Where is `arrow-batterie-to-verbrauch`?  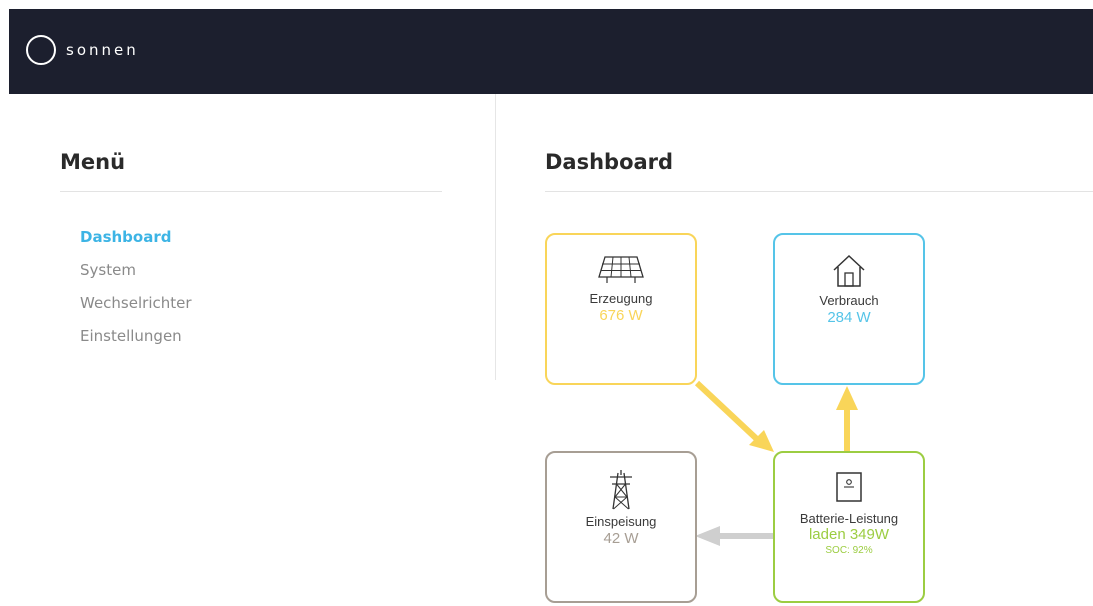 arrow-batterie-to-verbrauch is located at coordinates (847, 418).